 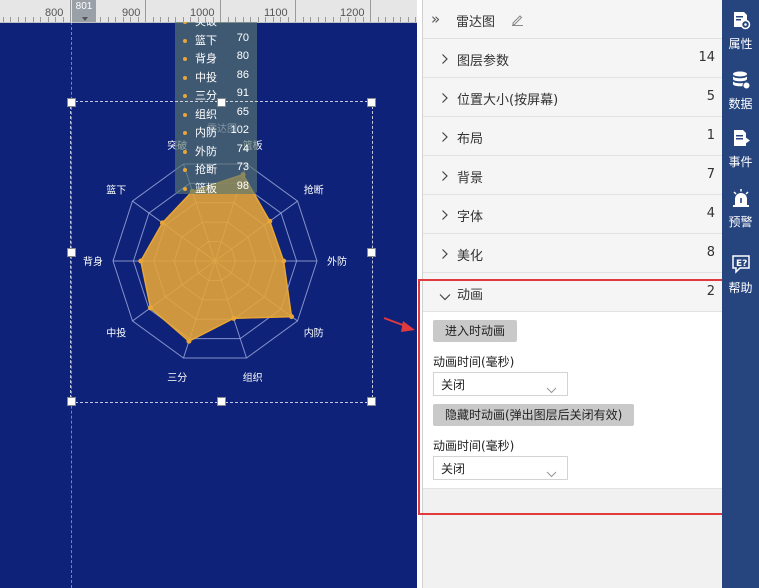 What do you see at coordinates (435, 19) in the screenshot?
I see `double-chevron-right-icon: »` at bounding box center [435, 19].